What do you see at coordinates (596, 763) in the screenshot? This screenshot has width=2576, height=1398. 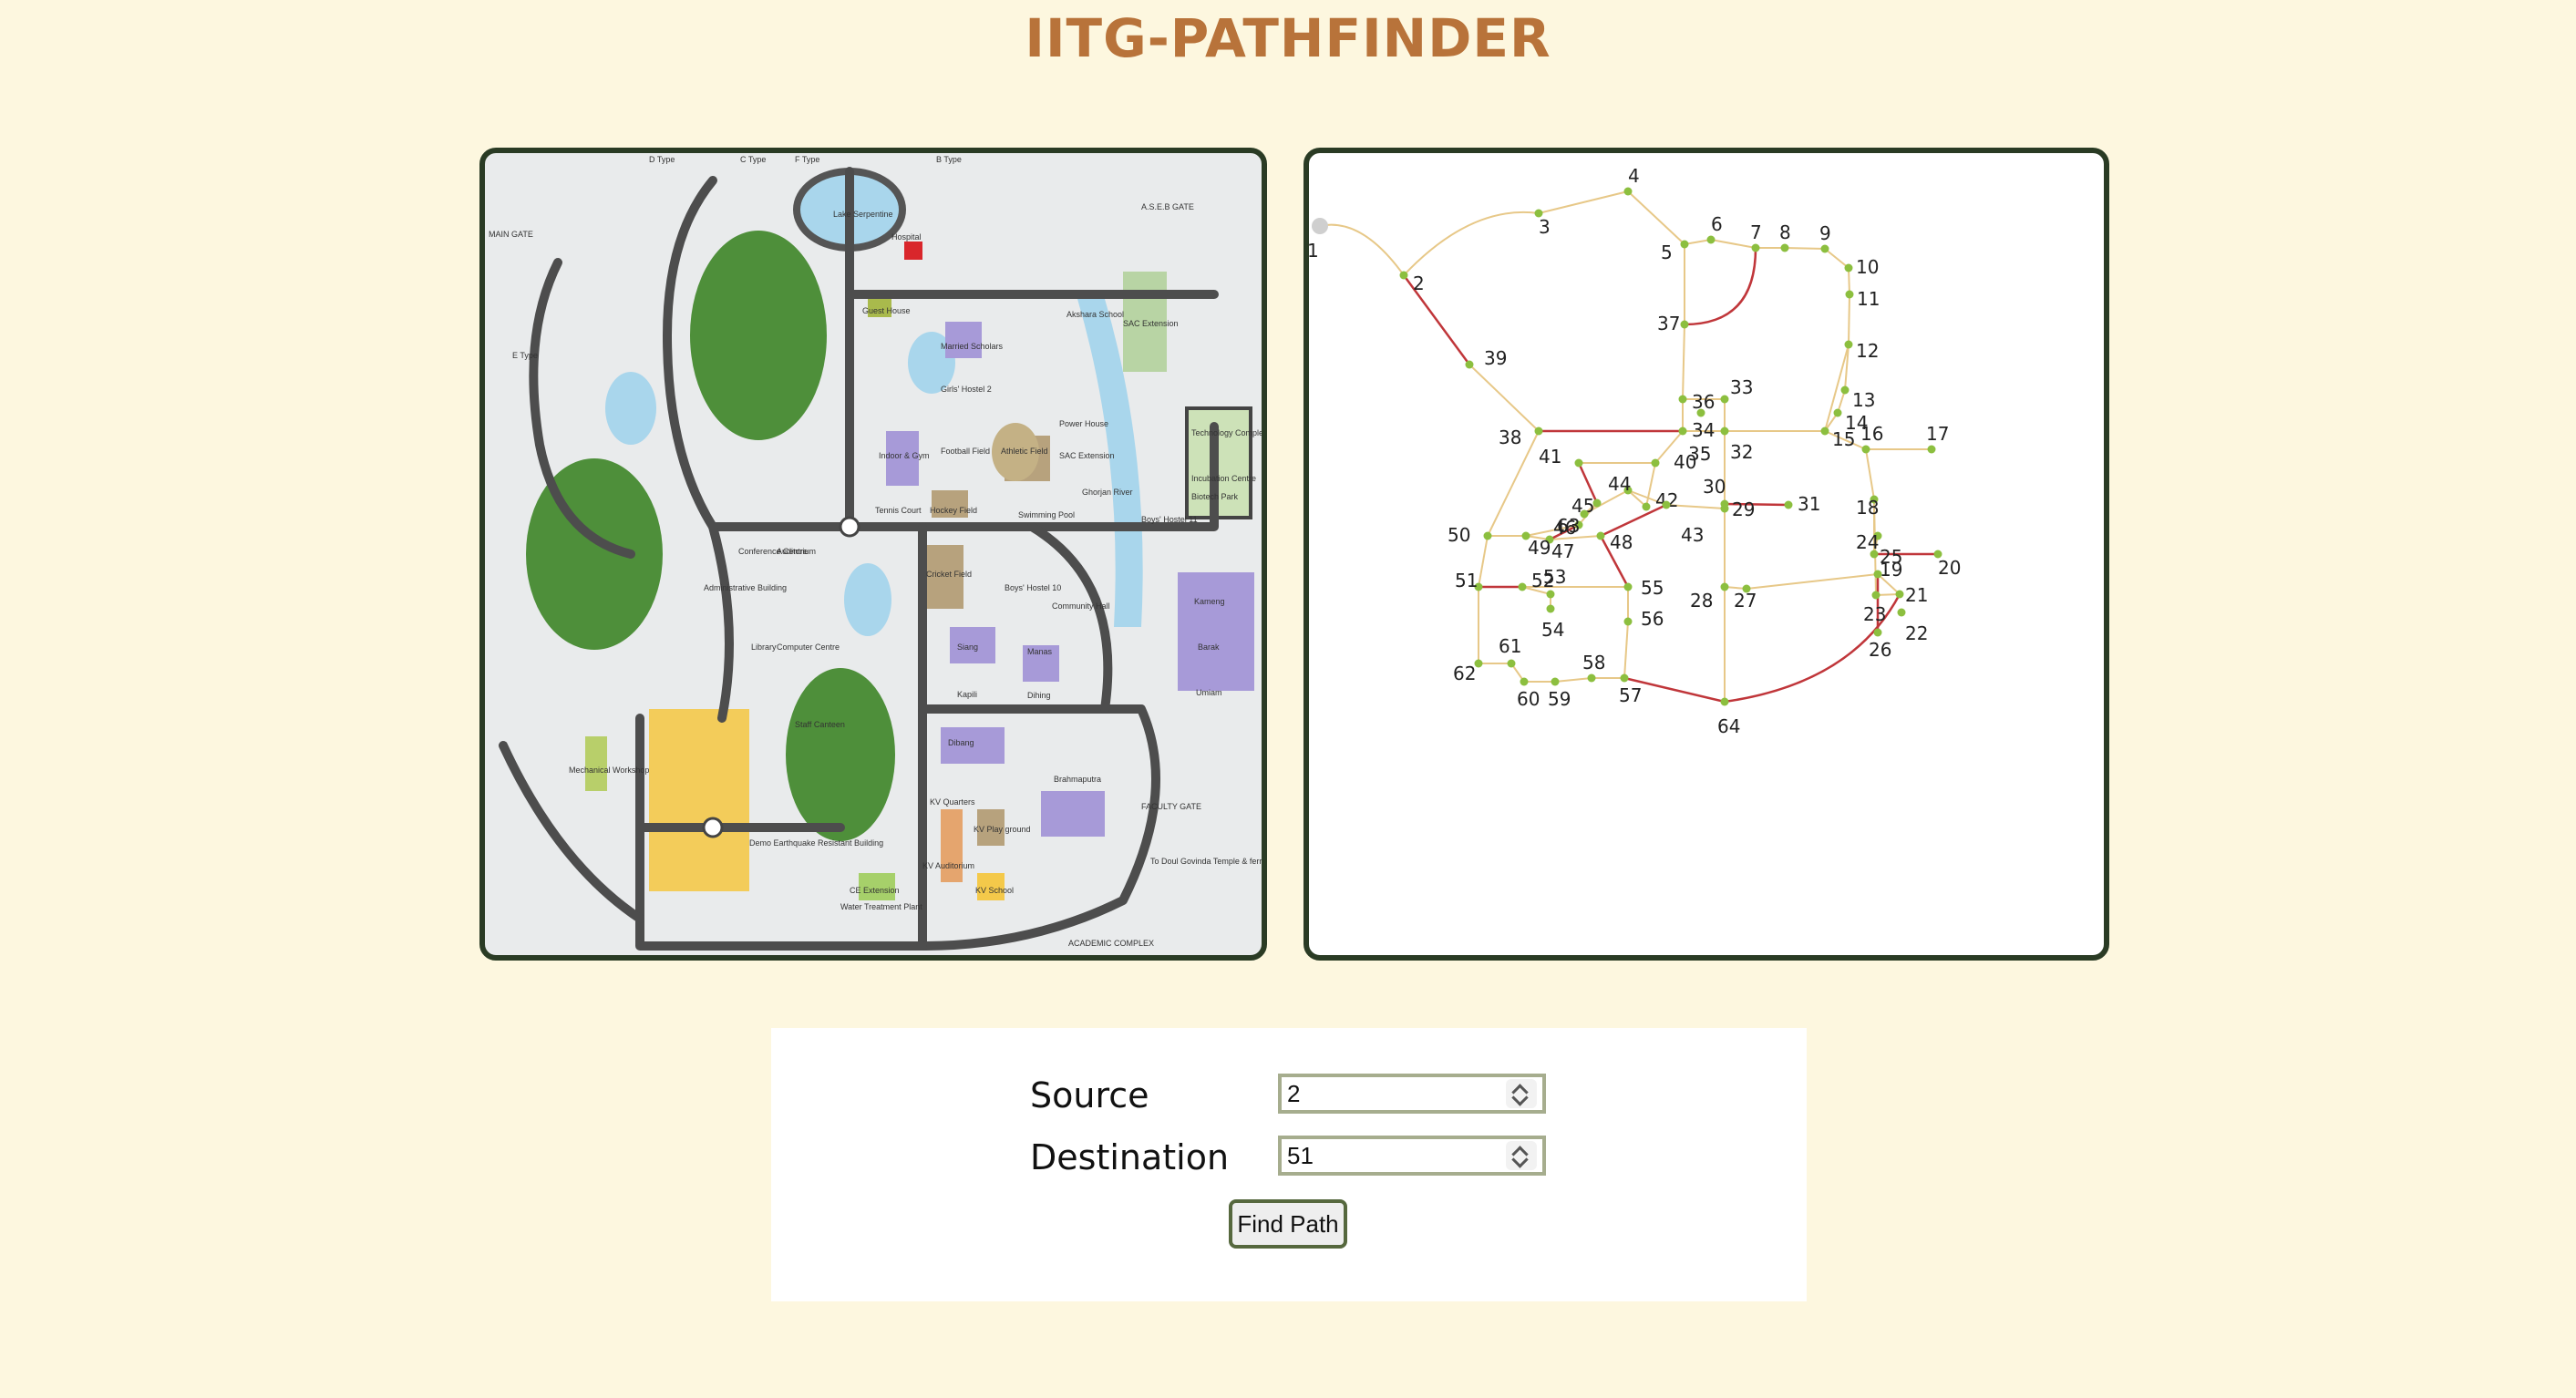 I see `mechanical-workshop` at bounding box center [596, 763].